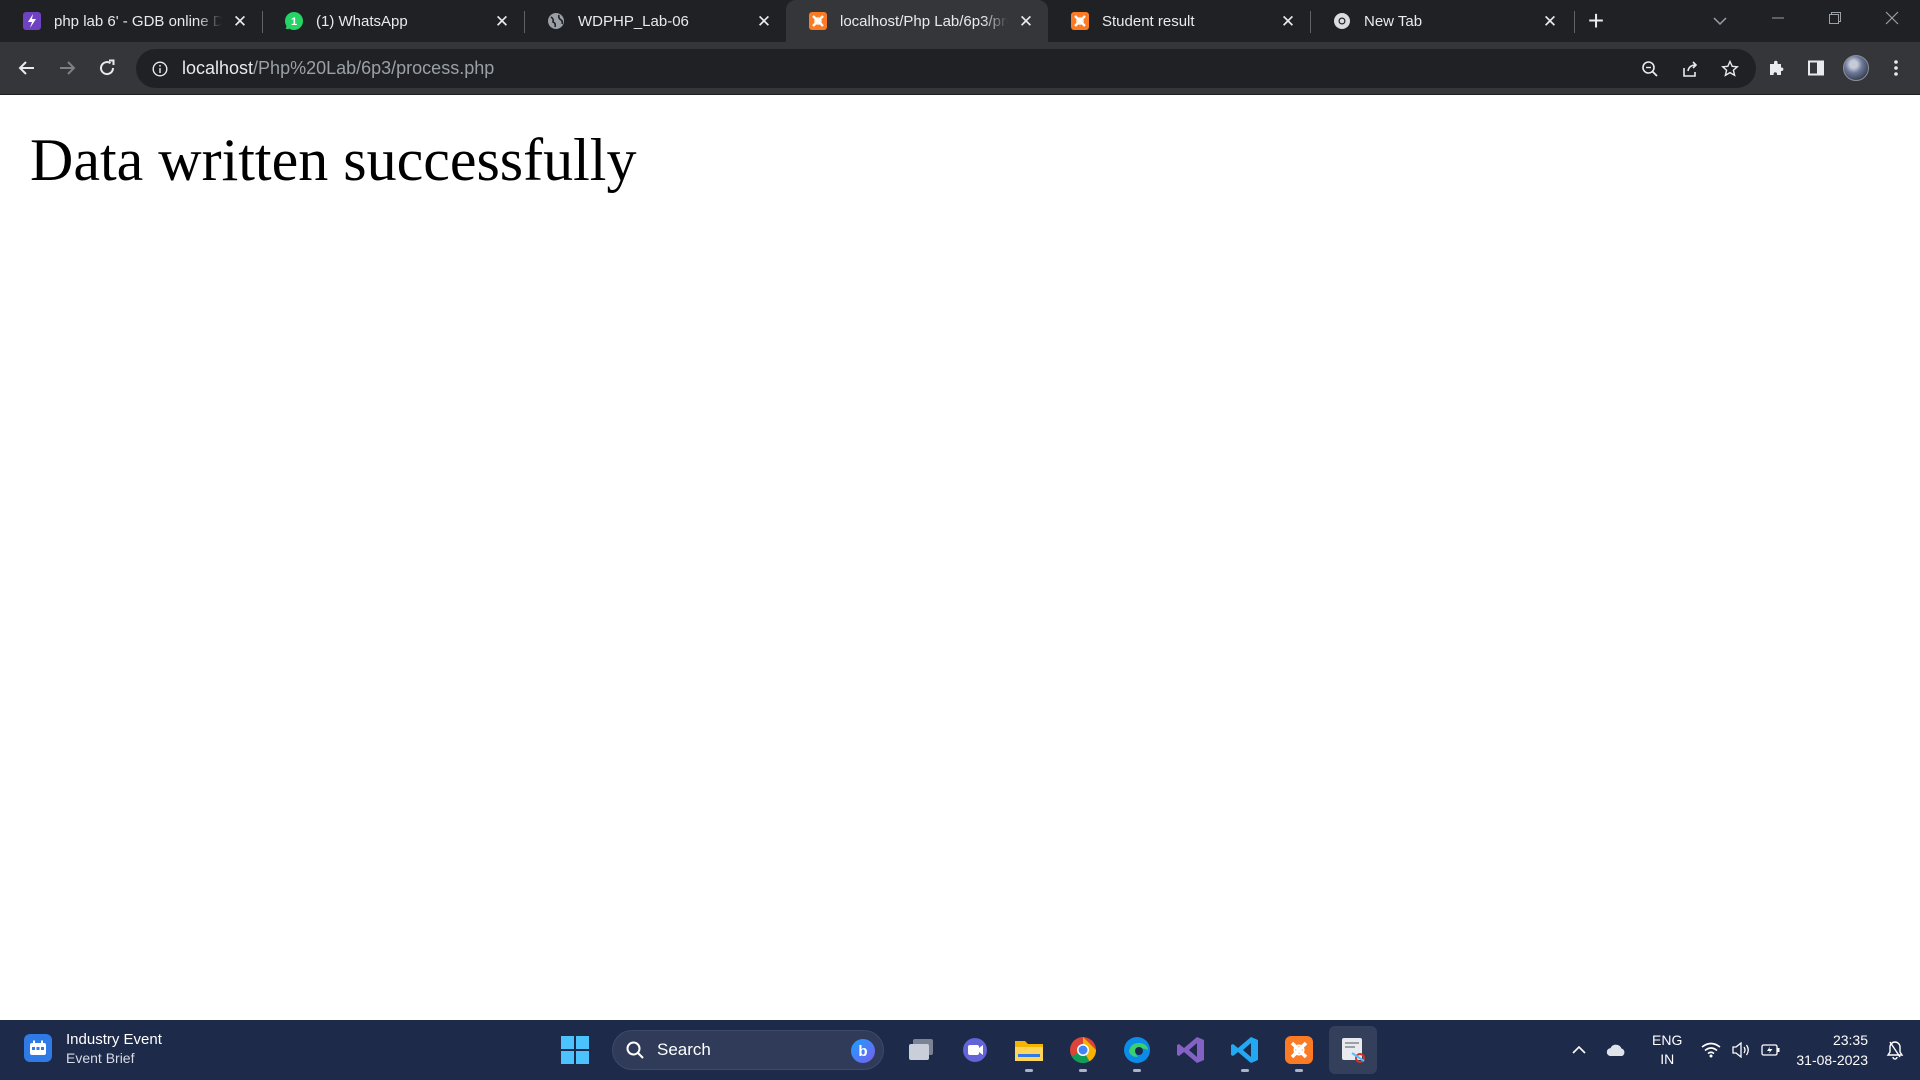 This screenshot has width=1920, height=1080. What do you see at coordinates (374, 68) in the screenshot?
I see `url-path: /Php%20Lab/6p3/process.php` at bounding box center [374, 68].